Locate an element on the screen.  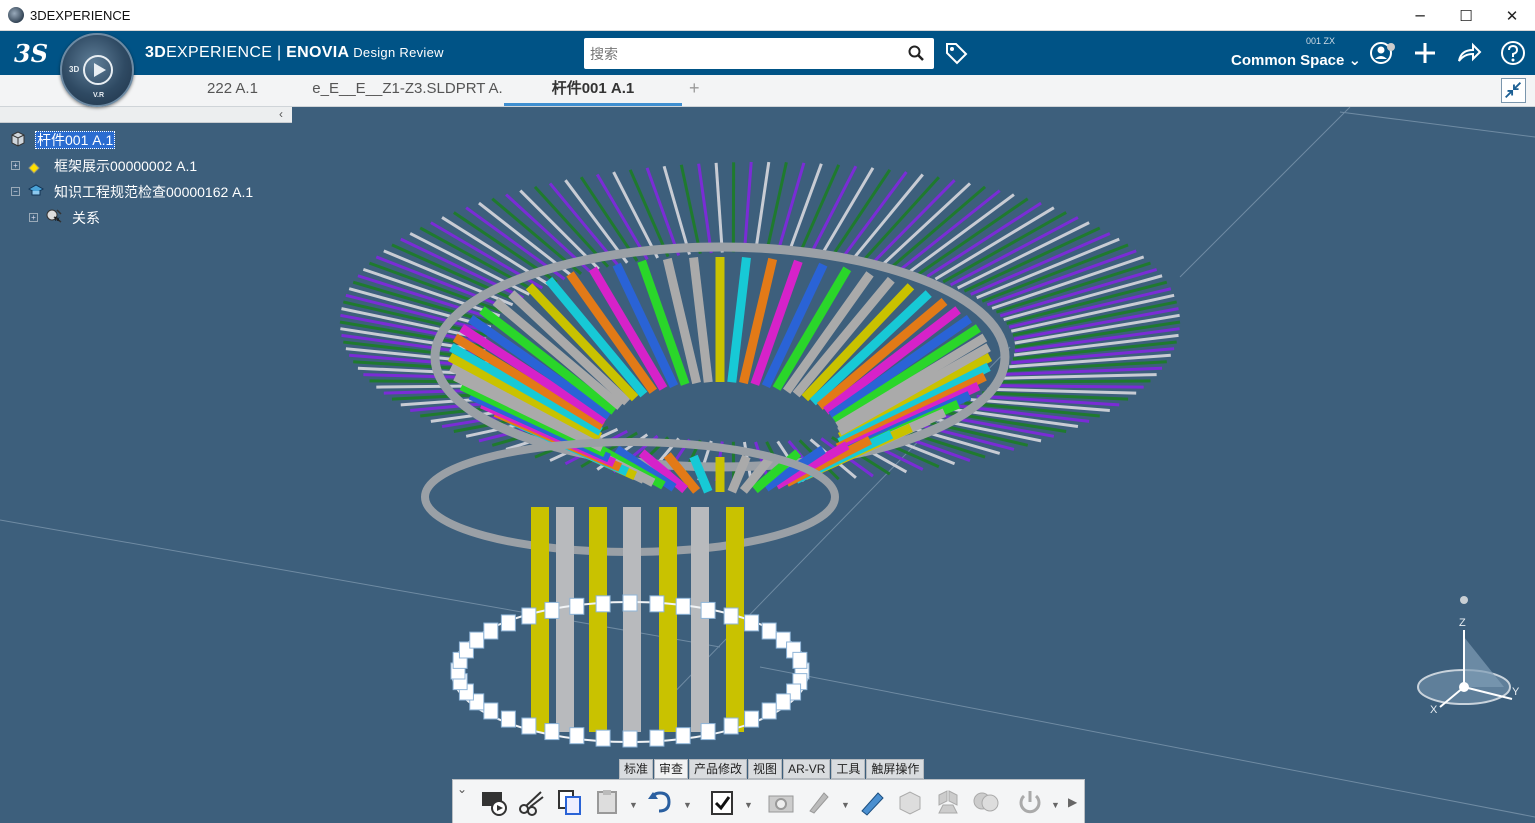
space-owner: 001 ZX is located at coordinates (1321, 41).